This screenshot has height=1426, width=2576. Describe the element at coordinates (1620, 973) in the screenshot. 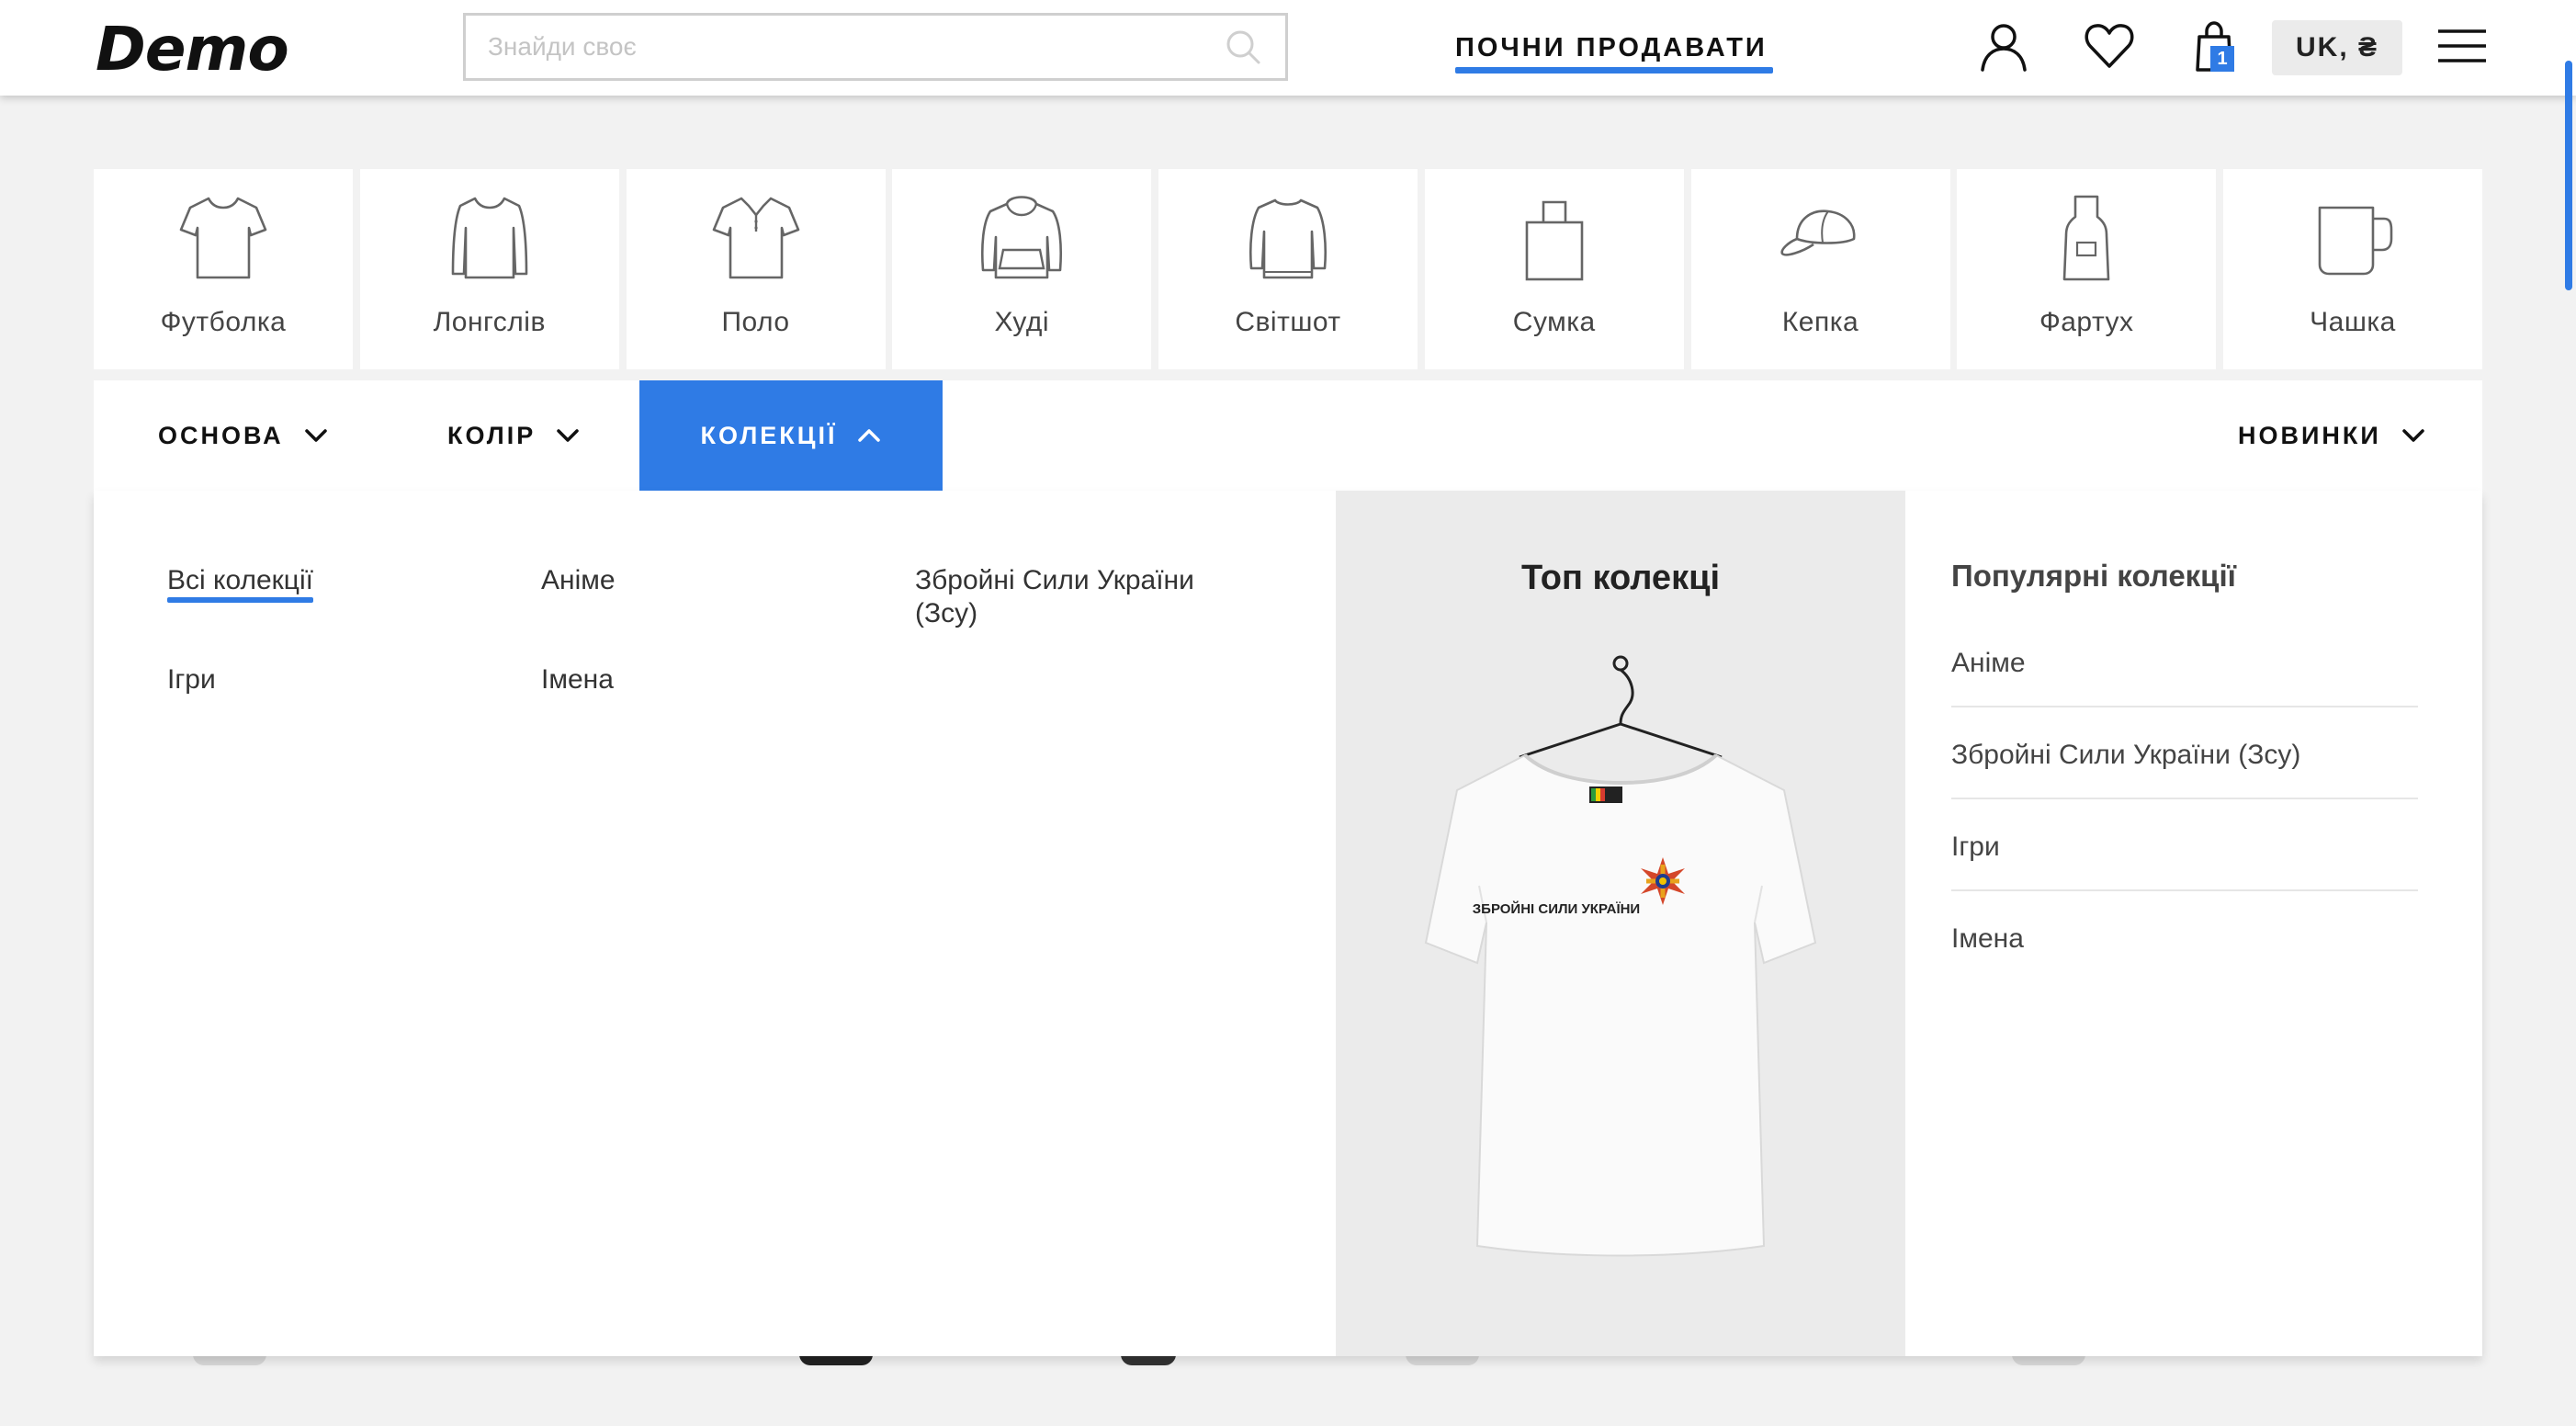

I see `tshirt-product-image: ЗБРОЙНІ СИЛИ УКРАЇНИ` at that location.